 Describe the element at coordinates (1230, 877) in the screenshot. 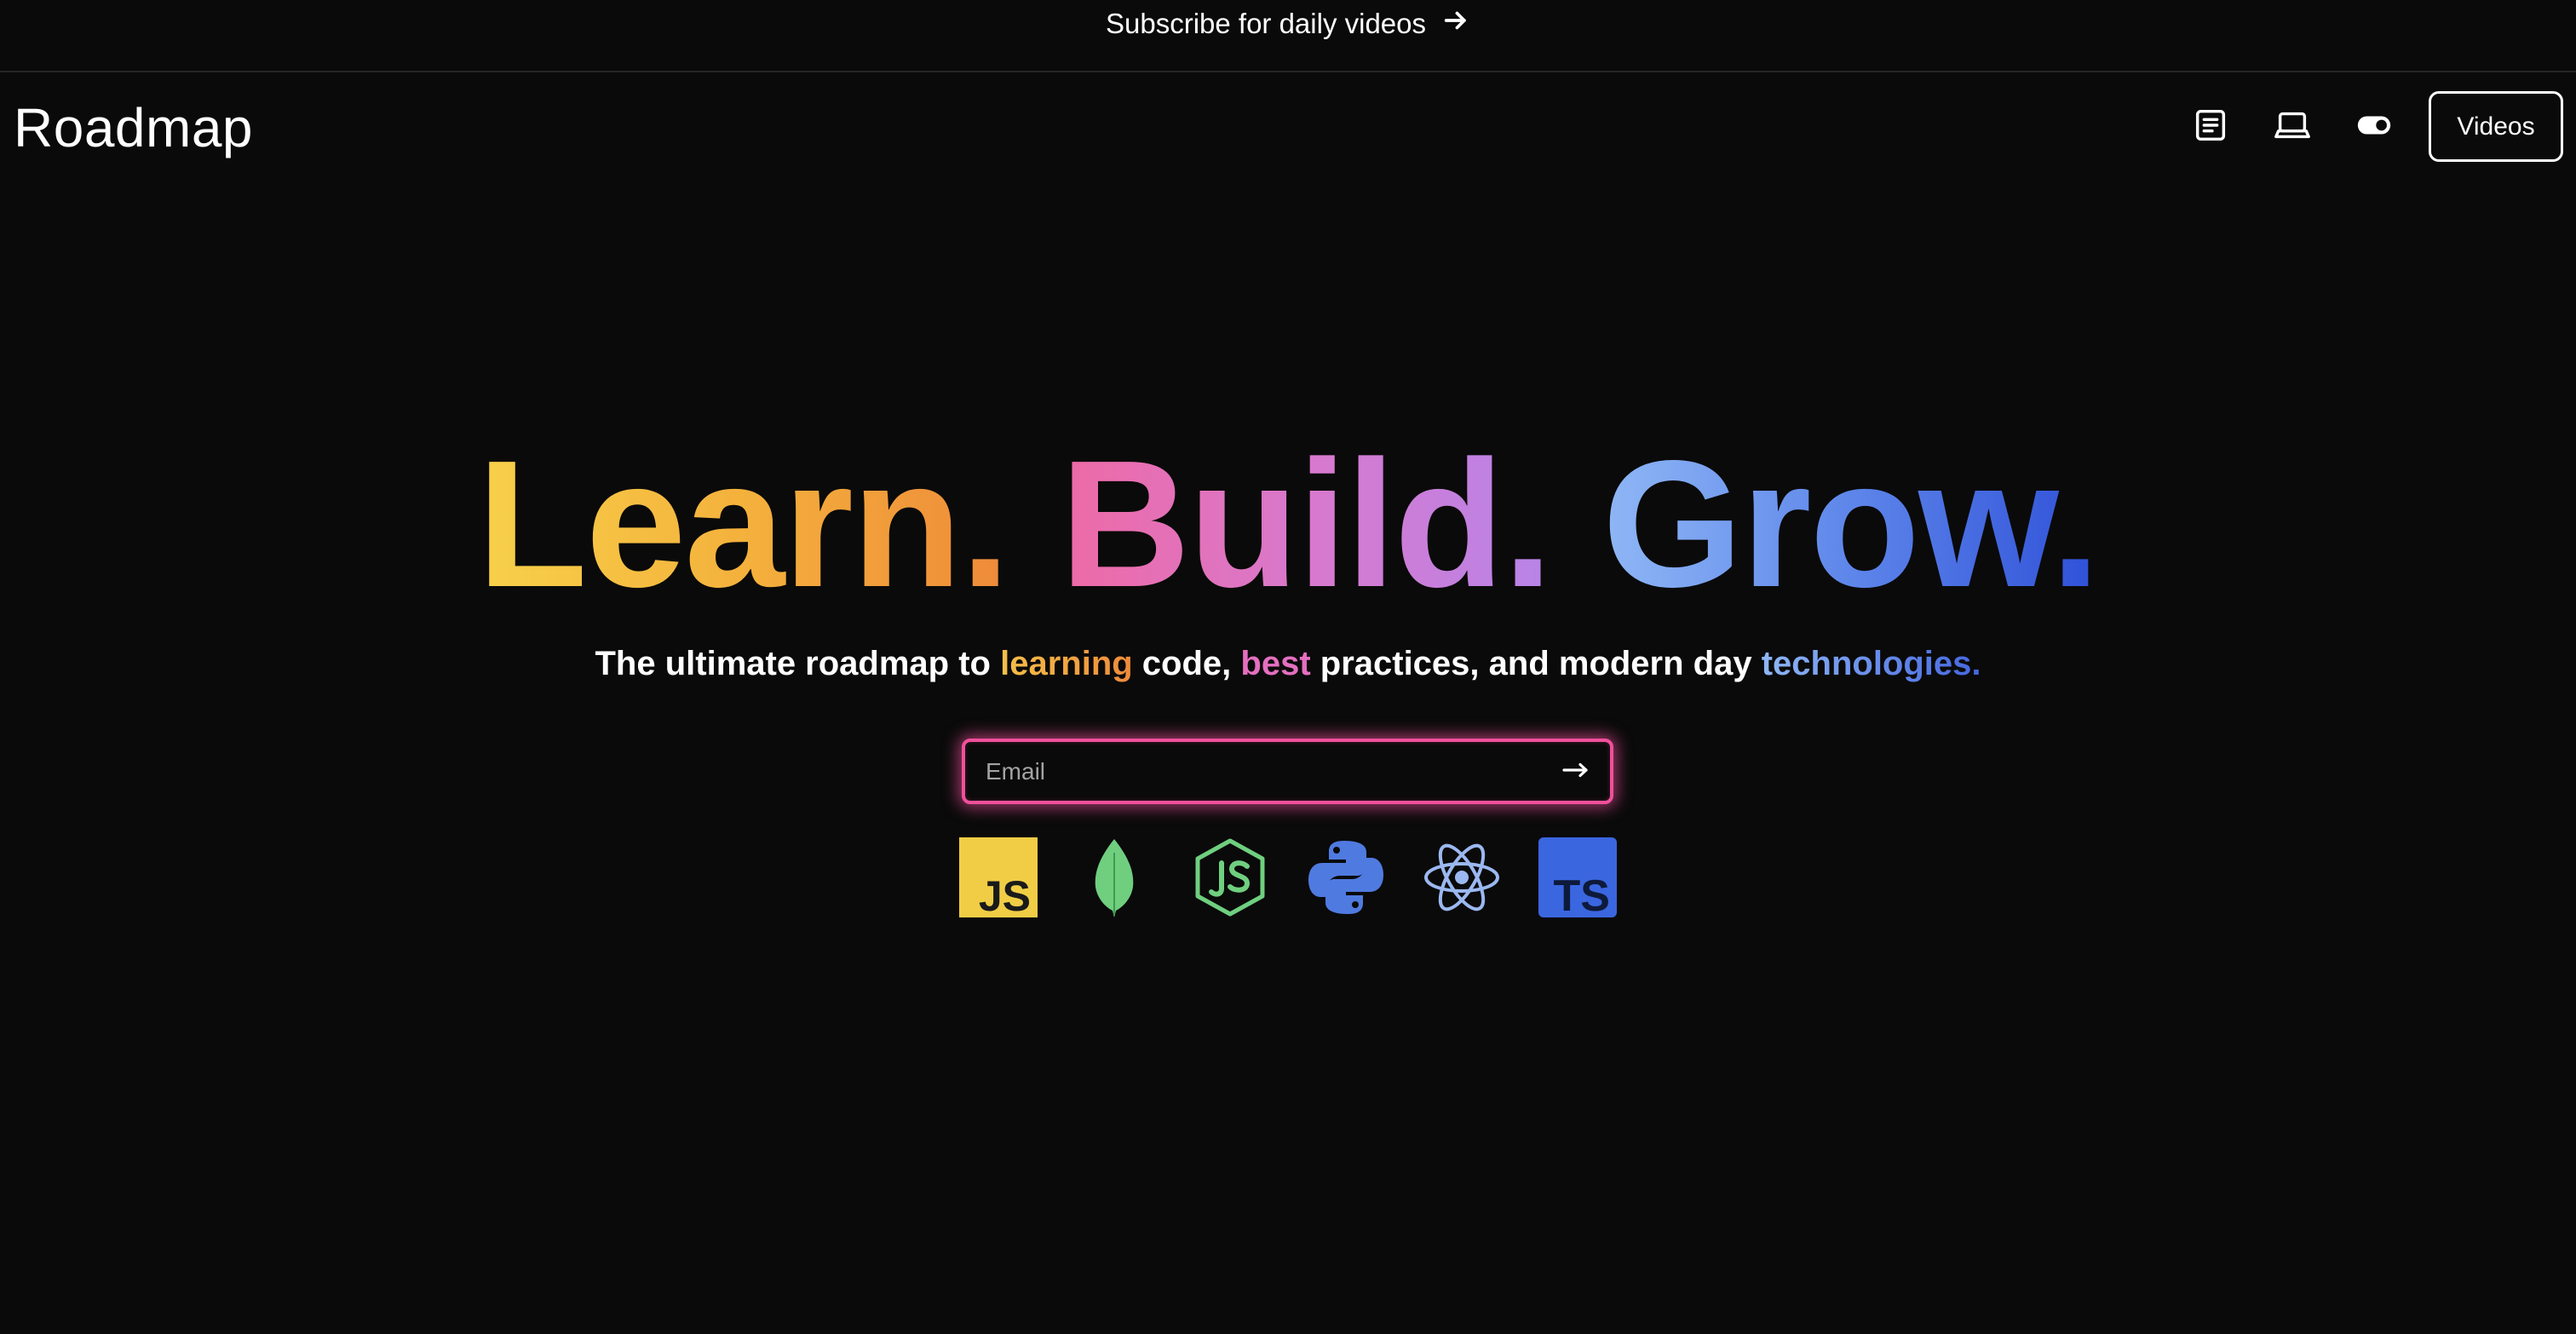

I see `nodejs-icon` at that location.